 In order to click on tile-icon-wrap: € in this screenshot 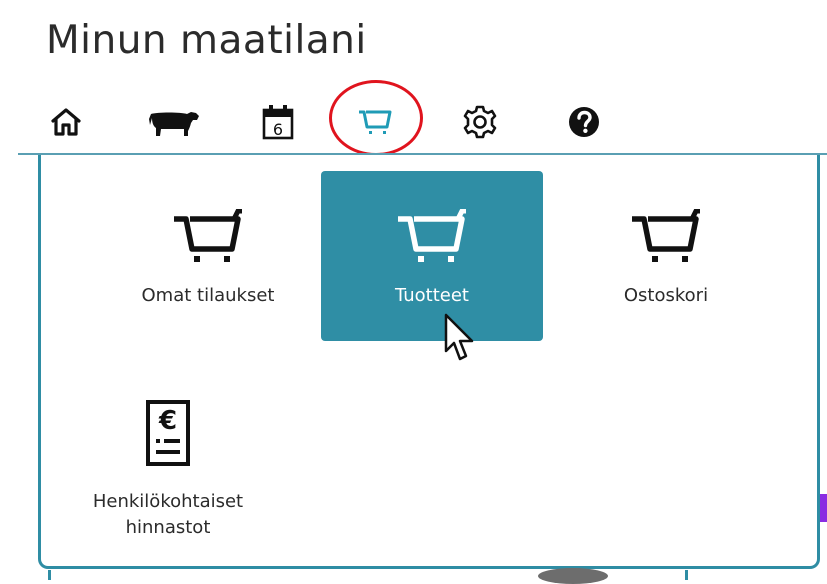, I will do `click(168, 432)`.